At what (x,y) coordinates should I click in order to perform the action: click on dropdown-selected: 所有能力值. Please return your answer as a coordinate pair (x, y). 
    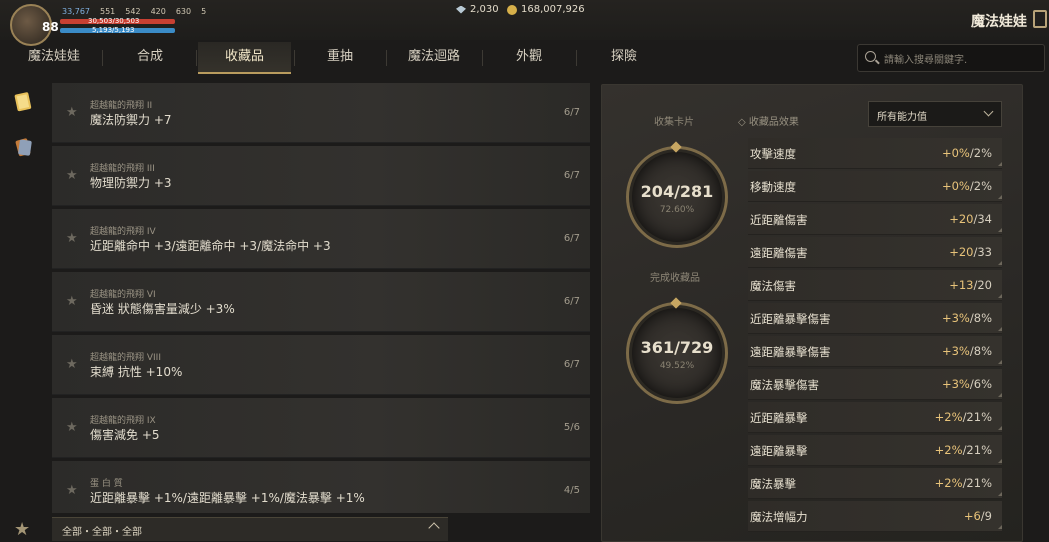
    Looking at the image, I should click on (902, 117).